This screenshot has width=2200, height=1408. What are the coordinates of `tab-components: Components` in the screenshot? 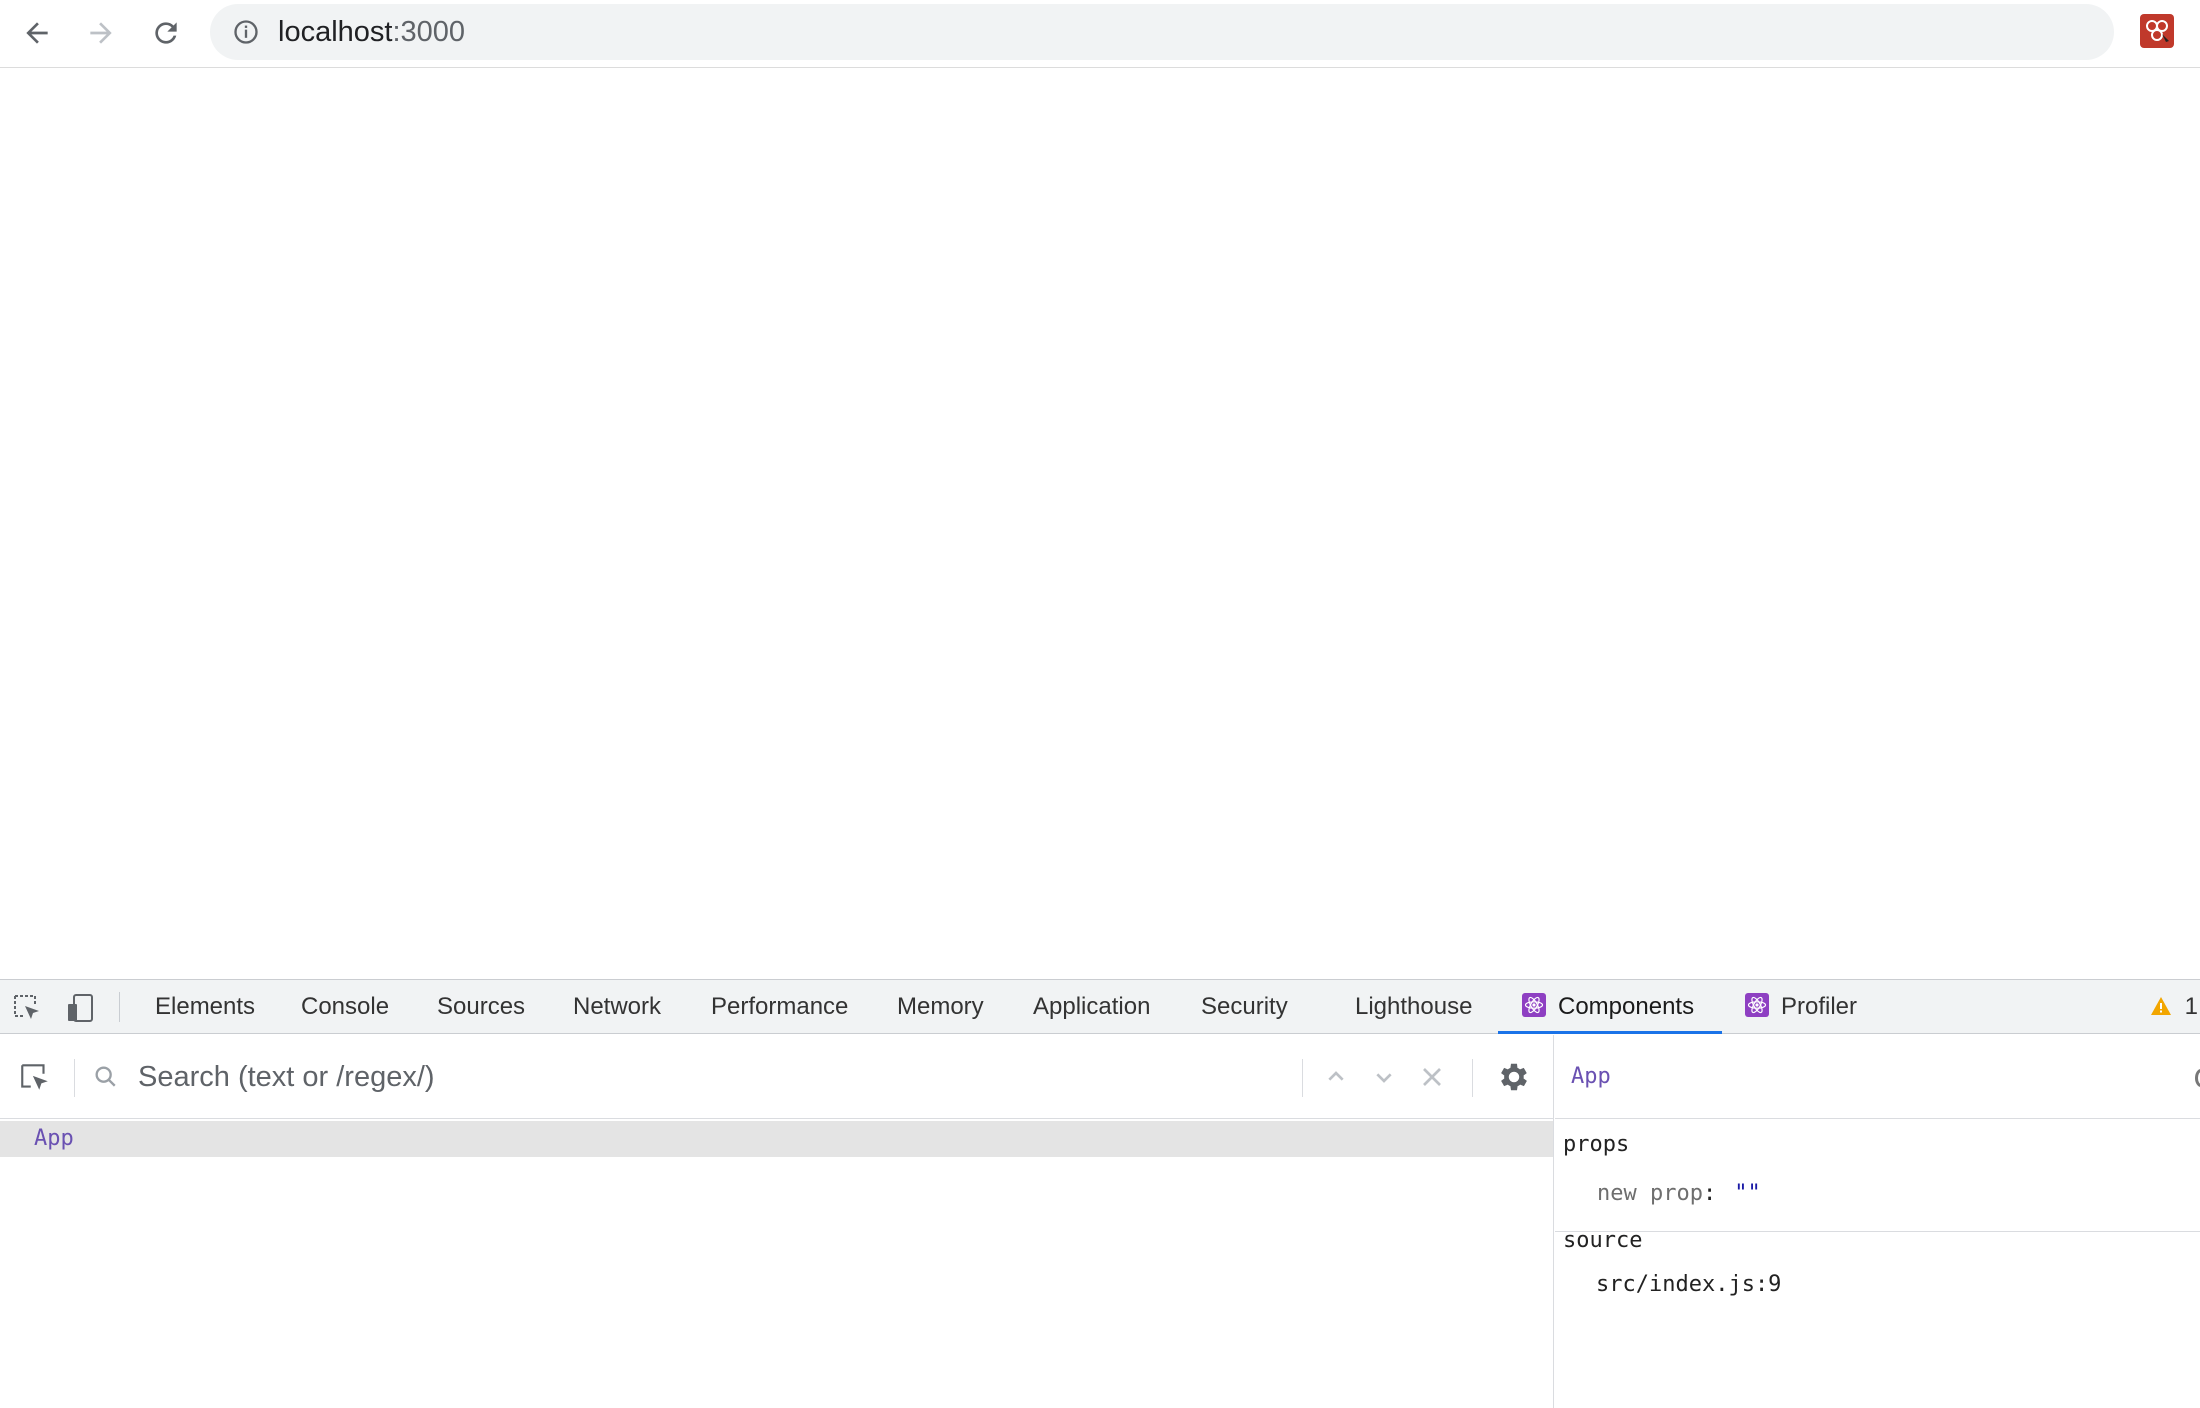 It's located at (1608, 1007).